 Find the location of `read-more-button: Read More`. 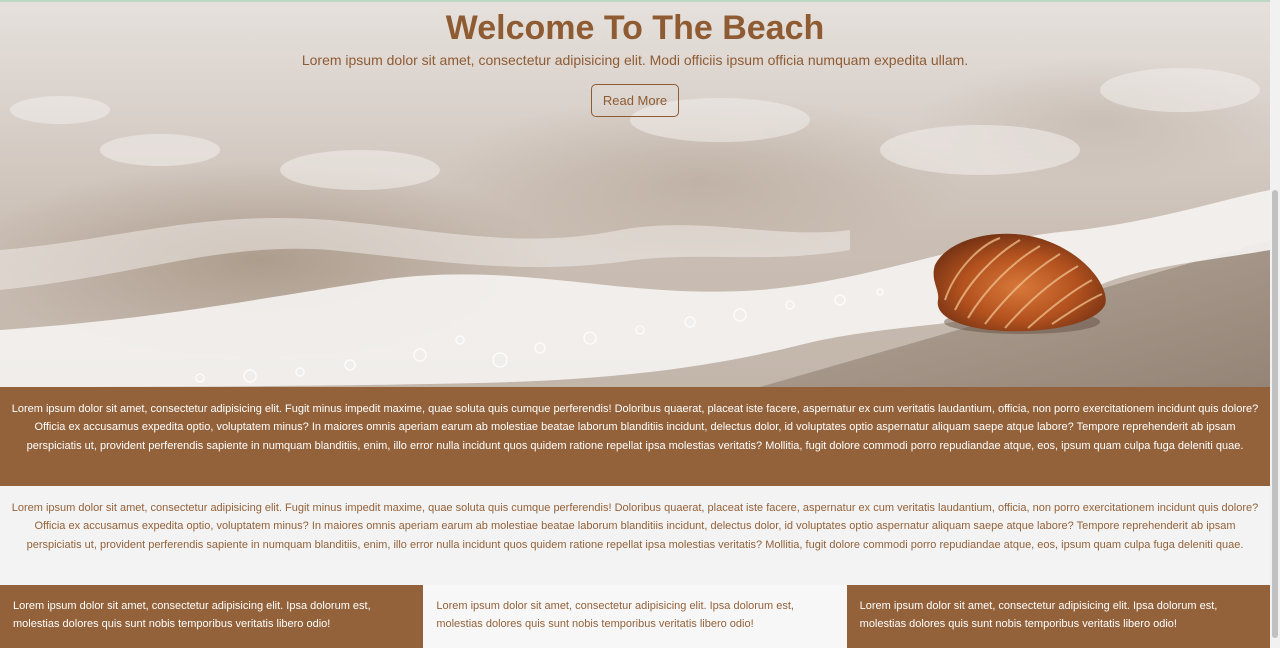

read-more-button: Read More is located at coordinates (635, 100).